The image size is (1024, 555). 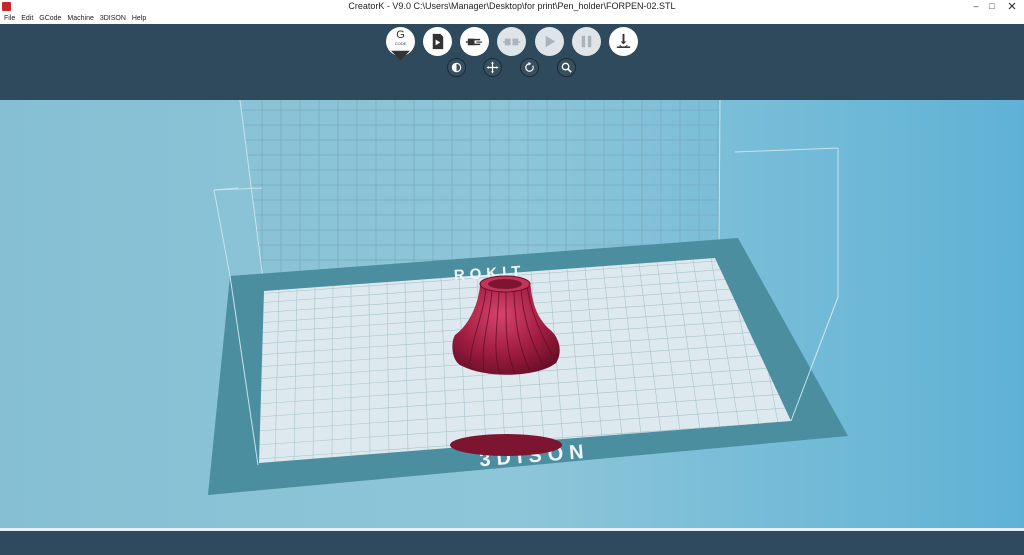 I want to click on level-bed-button, so click(x=623, y=41).